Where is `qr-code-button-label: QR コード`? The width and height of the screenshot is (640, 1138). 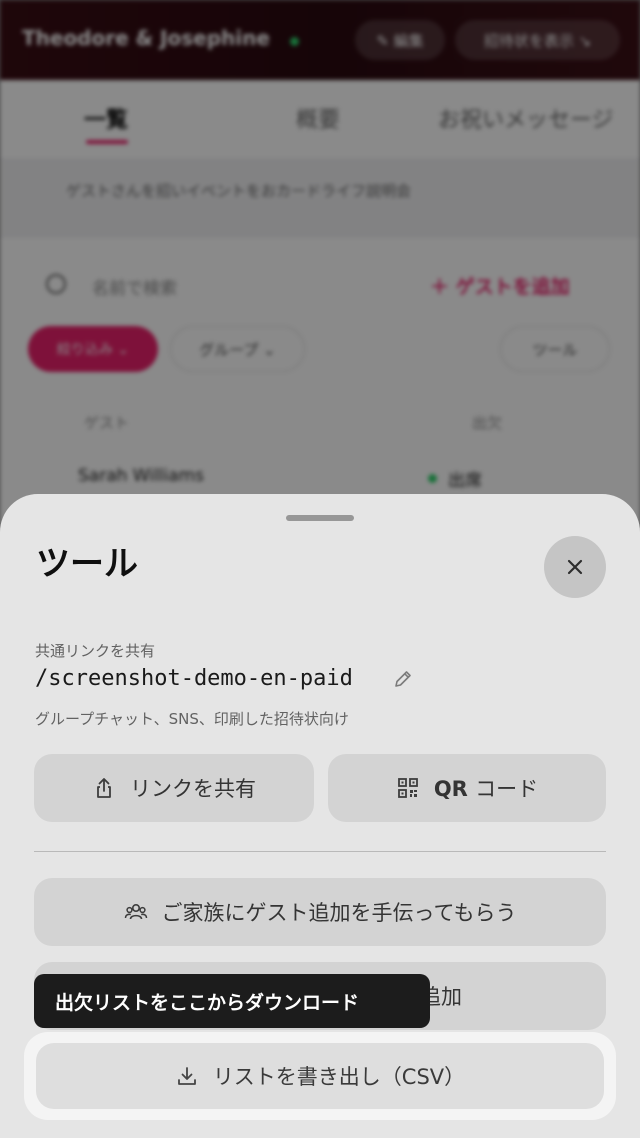 qr-code-button-label: QR コード is located at coordinates (486, 788).